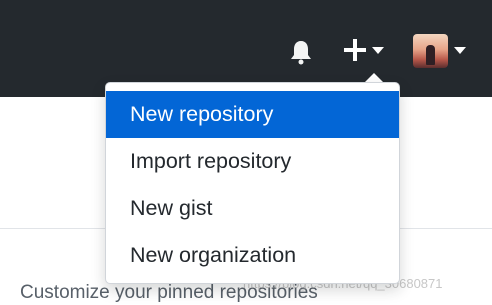 This screenshot has width=492, height=305. I want to click on avatar-figure, so click(430, 55).